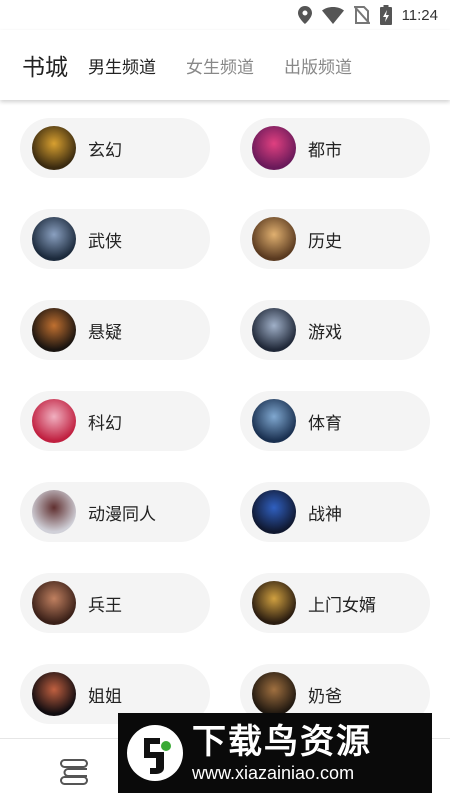 This screenshot has width=450, height=800. I want to click on page-title: 书城, so click(45, 68).